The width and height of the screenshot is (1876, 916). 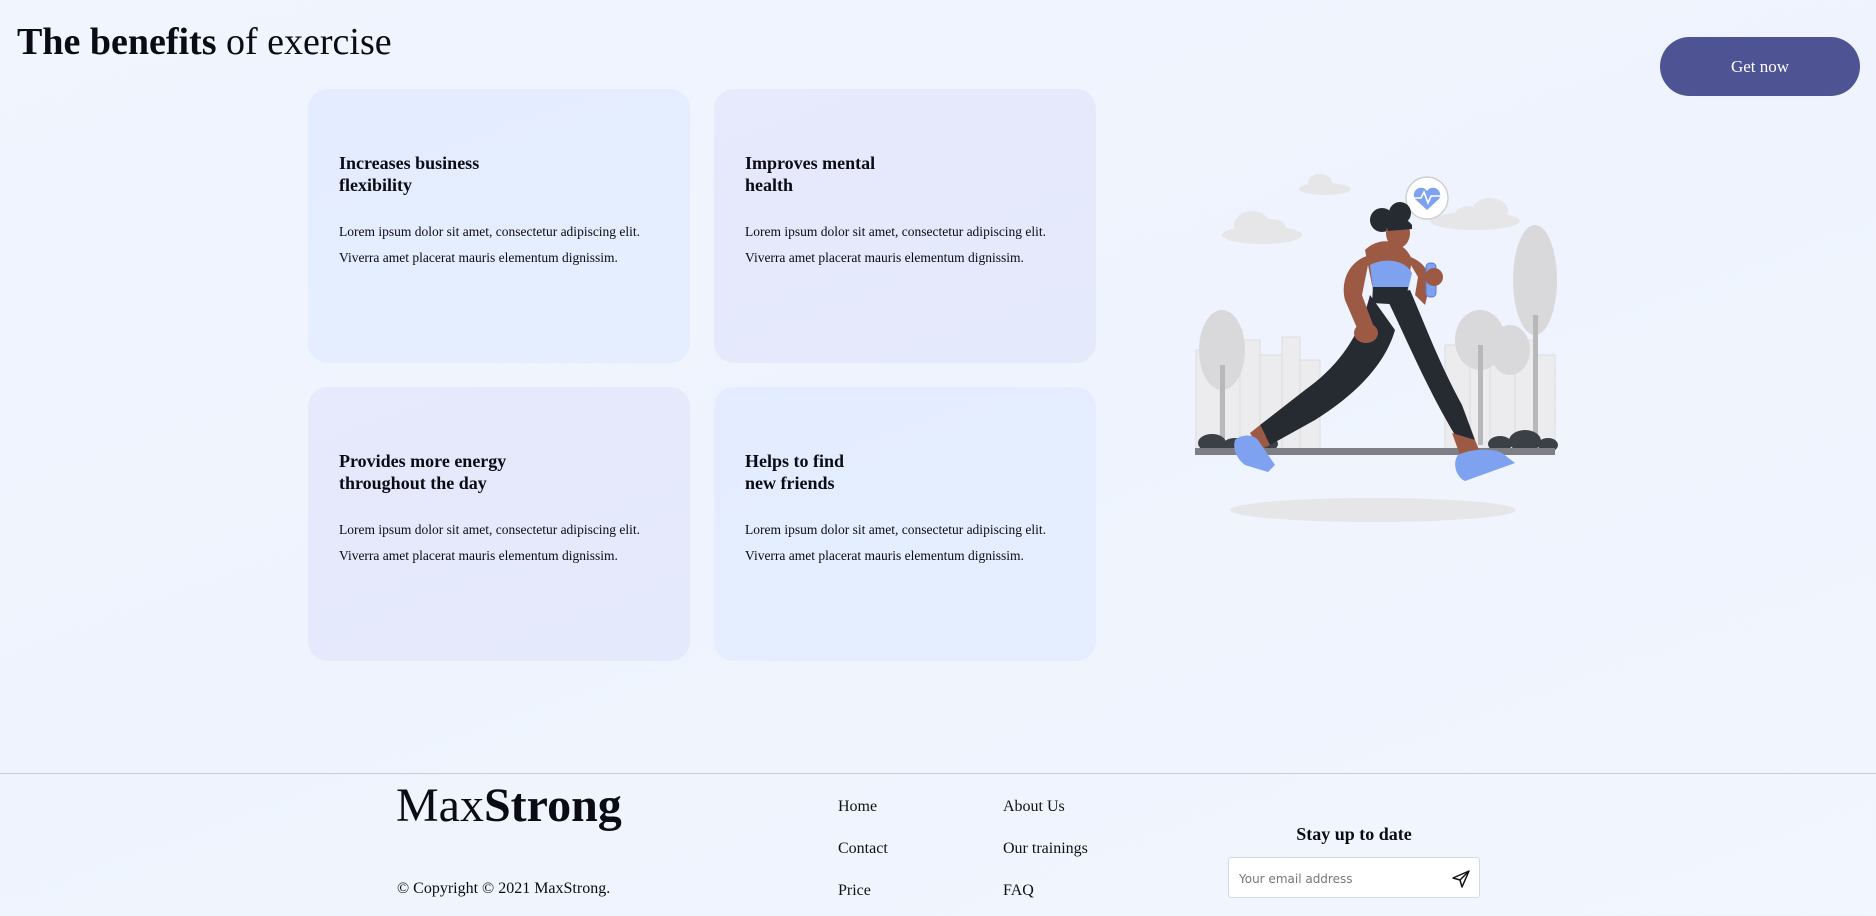 I want to click on heart-icon, so click(x=1427, y=198).